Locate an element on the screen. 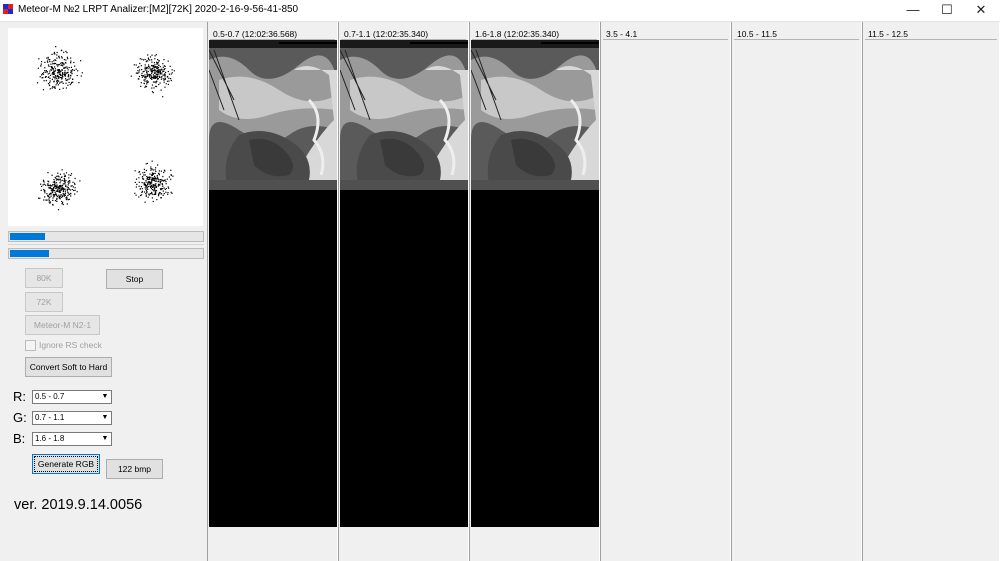 The height and width of the screenshot is (561, 1000). constellation-plot is located at coordinates (105, 127).